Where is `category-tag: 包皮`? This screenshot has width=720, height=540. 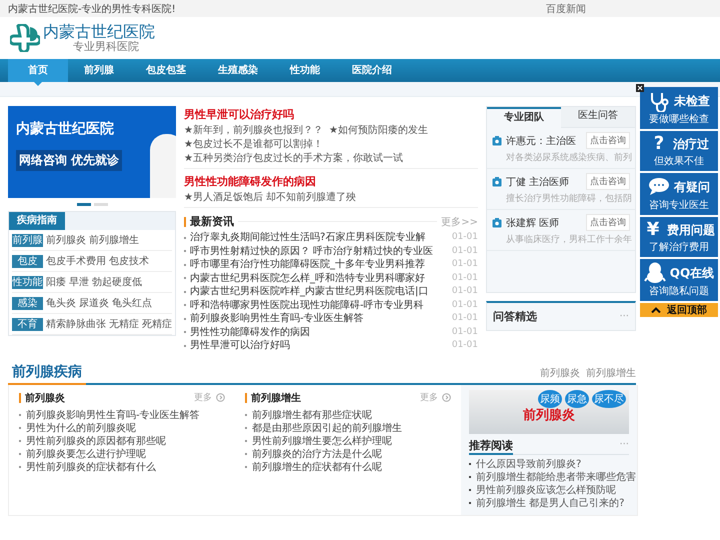
category-tag: 包皮 is located at coordinates (27, 261).